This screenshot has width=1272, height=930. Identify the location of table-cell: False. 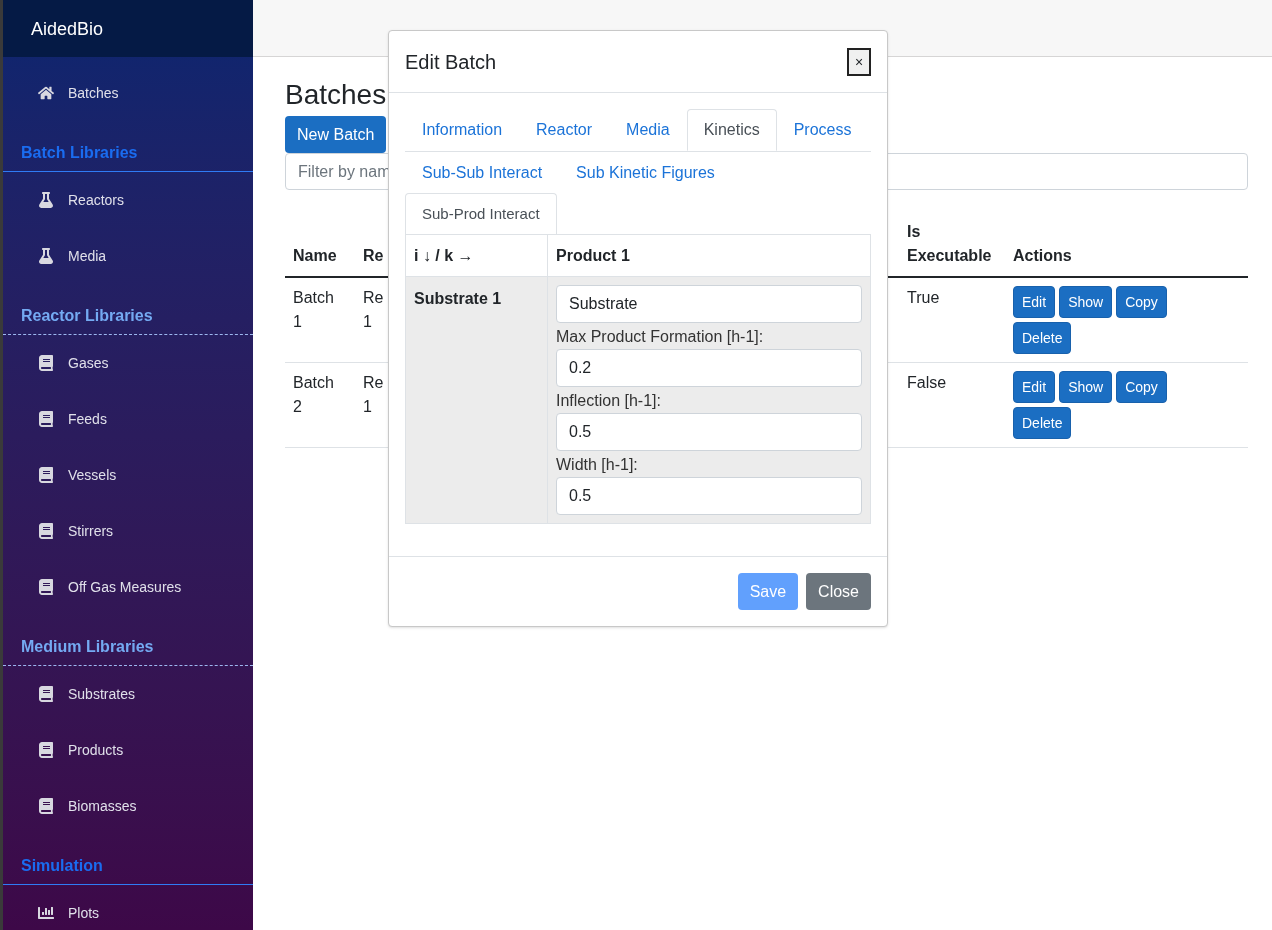
(927, 382).